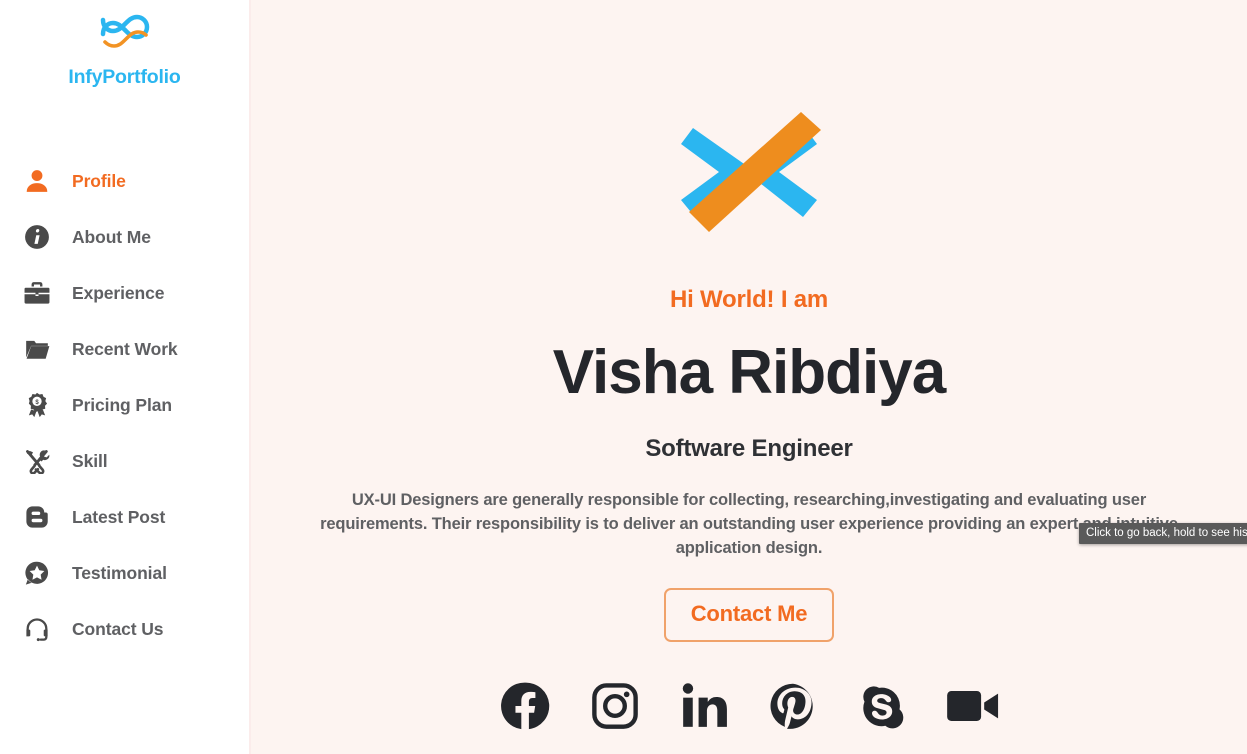 This screenshot has height=754, width=1247. I want to click on sidebar-item-latest-post: Latest Post, so click(124, 517).